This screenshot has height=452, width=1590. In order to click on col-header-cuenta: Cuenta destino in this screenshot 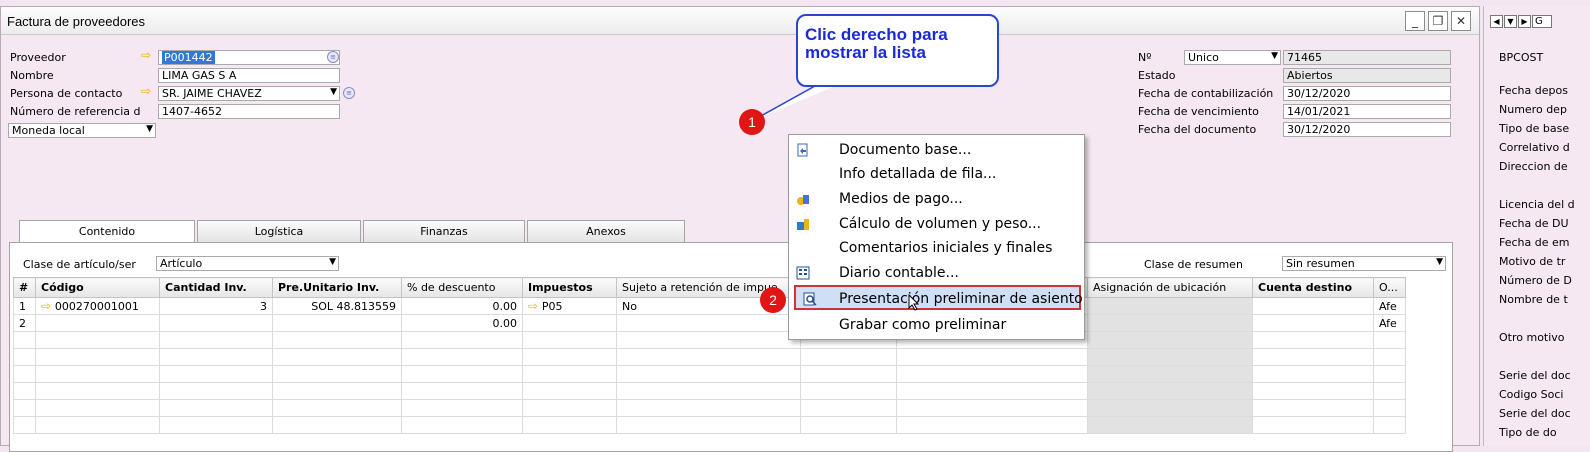, I will do `click(1313, 287)`.